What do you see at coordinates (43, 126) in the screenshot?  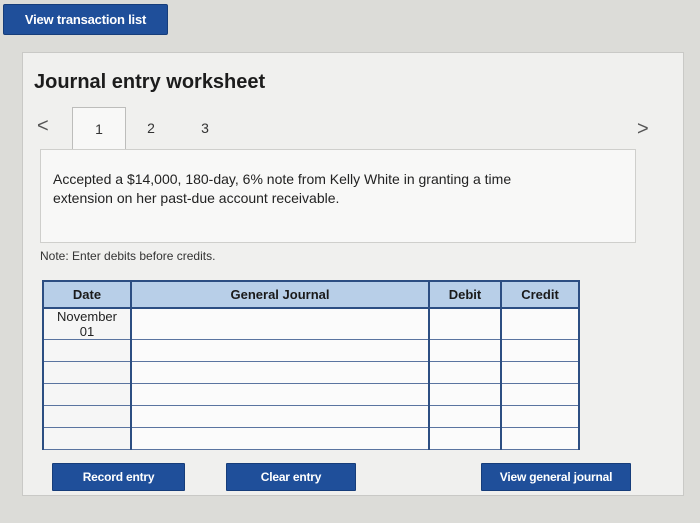 I see `chevron-left-icon: <` at bounding box center [43, 126].